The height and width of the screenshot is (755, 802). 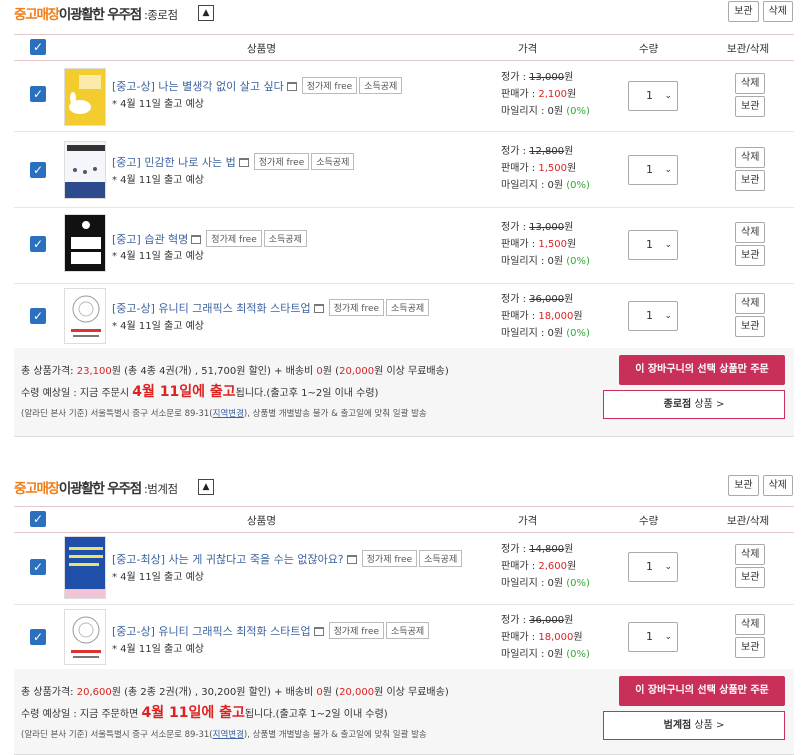 What do you see at coordinates (528, 49) in the screenshot?
I see `col-price: 가격` at bounding box center [528, 49].